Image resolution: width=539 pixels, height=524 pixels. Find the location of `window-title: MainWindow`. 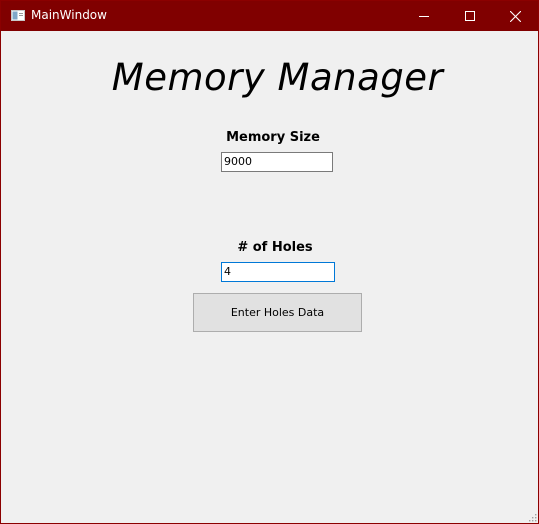

window-title: MainWindow is located at coordinates (69, 15).